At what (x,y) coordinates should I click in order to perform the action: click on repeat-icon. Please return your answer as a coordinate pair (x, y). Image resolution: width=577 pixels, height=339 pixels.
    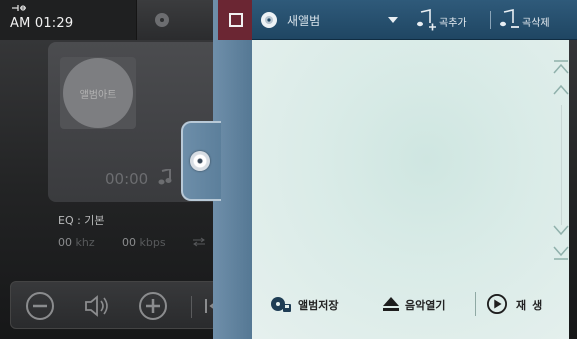
    Looking at the image, I should click on (199, 242).